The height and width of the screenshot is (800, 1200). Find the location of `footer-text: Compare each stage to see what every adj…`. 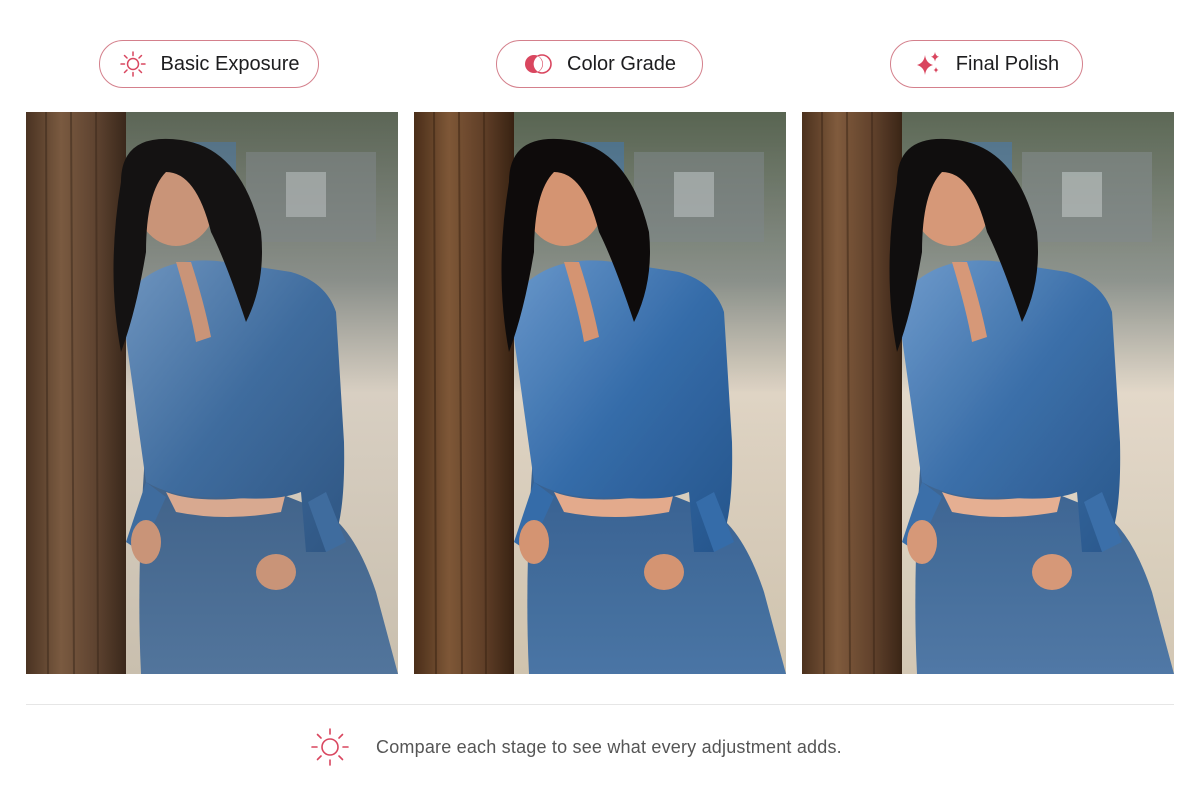

footer-text: Compare each stage to see what every adj… is located at coordinates (609, 746).